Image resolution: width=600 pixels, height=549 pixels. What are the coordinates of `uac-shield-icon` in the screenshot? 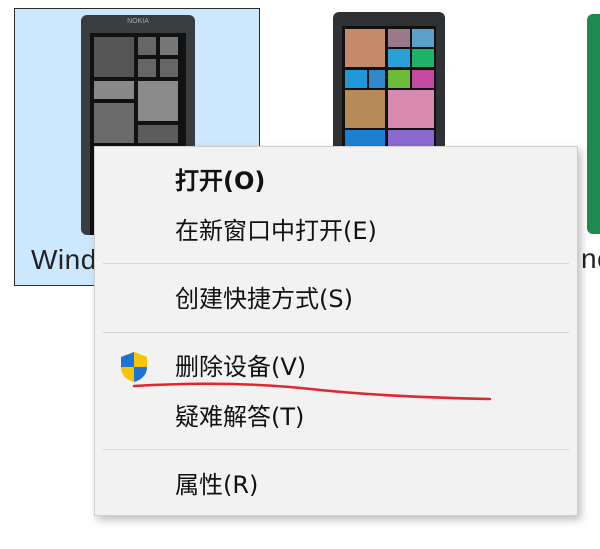 It's located at (134, 367).